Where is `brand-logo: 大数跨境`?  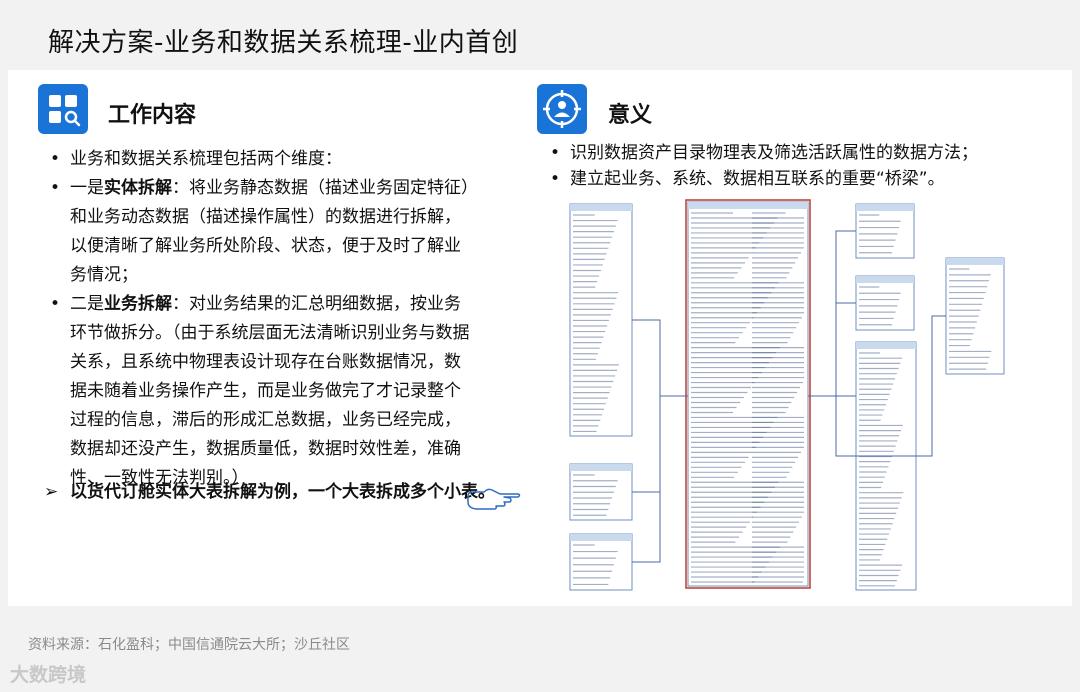
brand-logo: 大数跨境 is located at coordinates (48, 675).